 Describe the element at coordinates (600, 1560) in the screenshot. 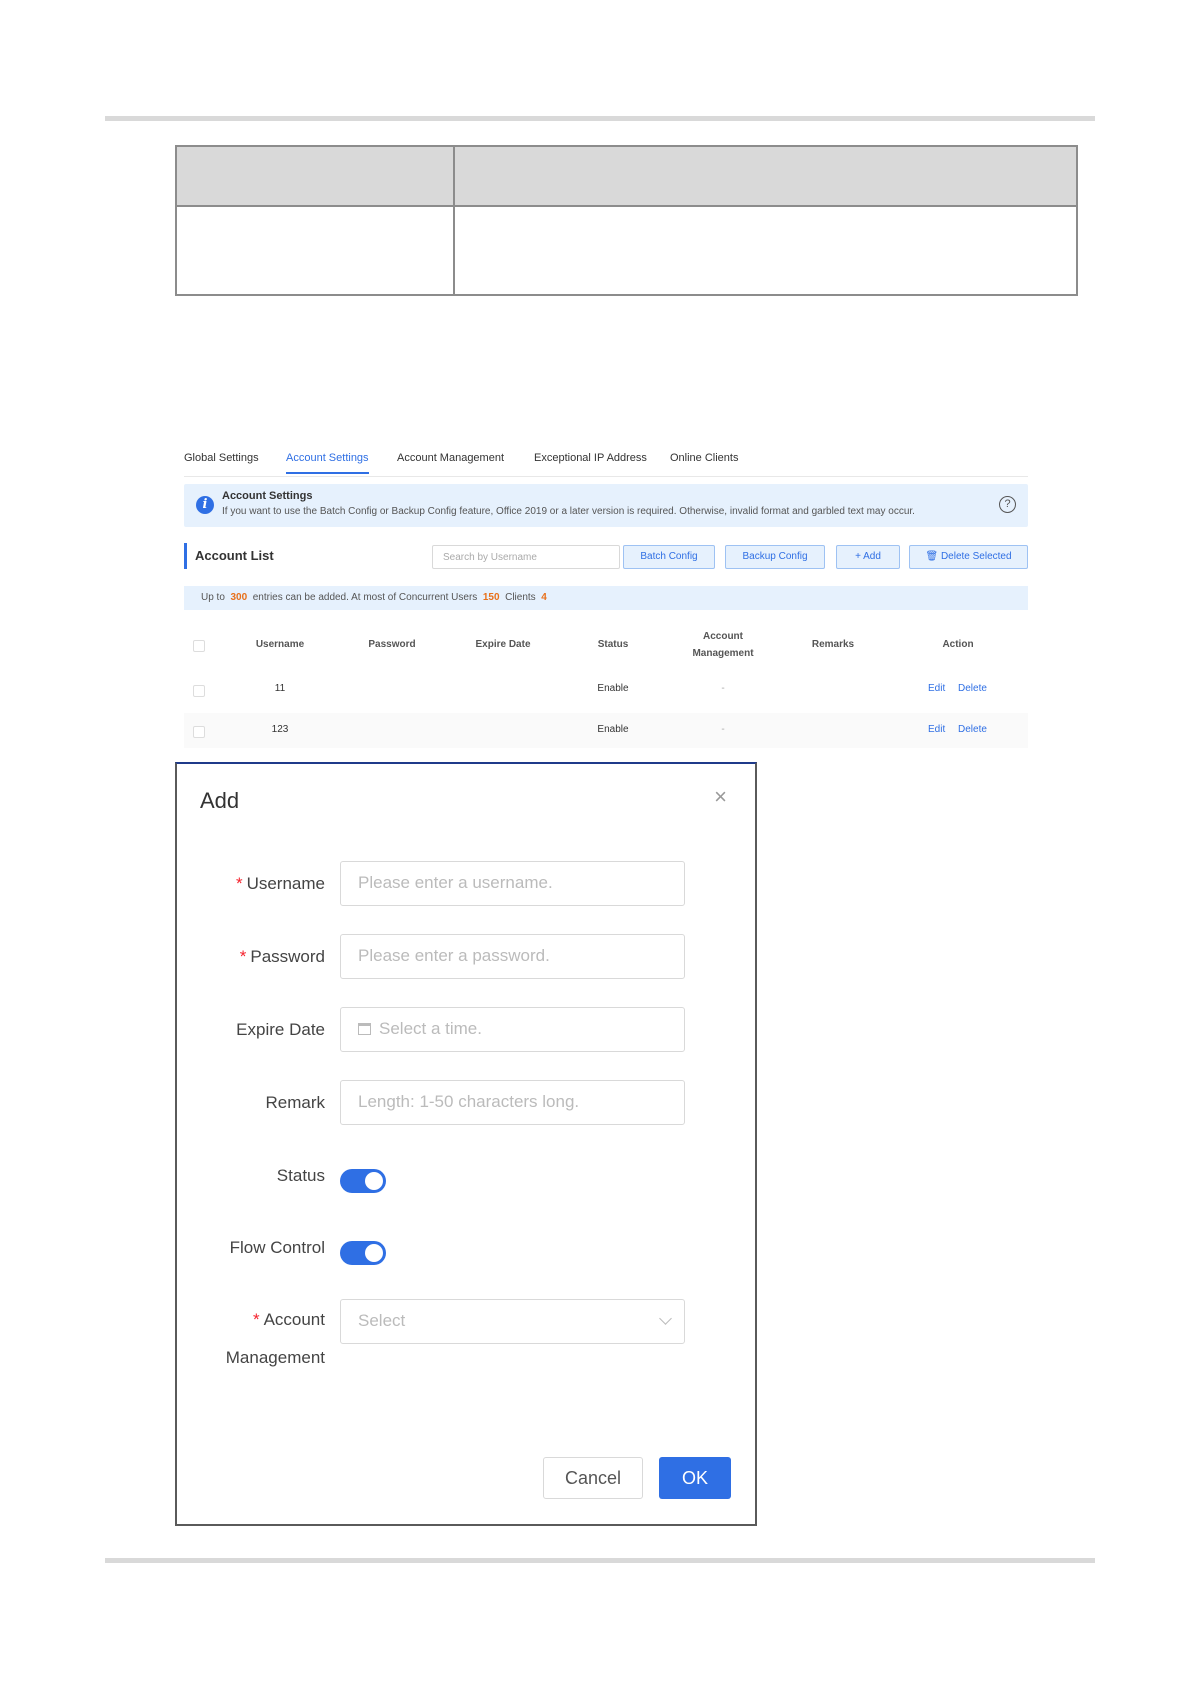

I see `footer-rule` at that location.